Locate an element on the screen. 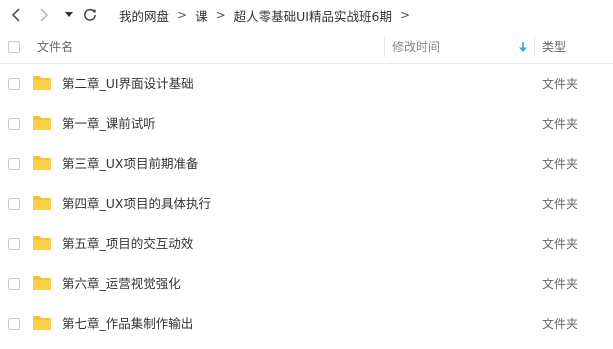 The height and width of the screenshot is (349, 613). refresh-icon is located at coordinates (90, 14).